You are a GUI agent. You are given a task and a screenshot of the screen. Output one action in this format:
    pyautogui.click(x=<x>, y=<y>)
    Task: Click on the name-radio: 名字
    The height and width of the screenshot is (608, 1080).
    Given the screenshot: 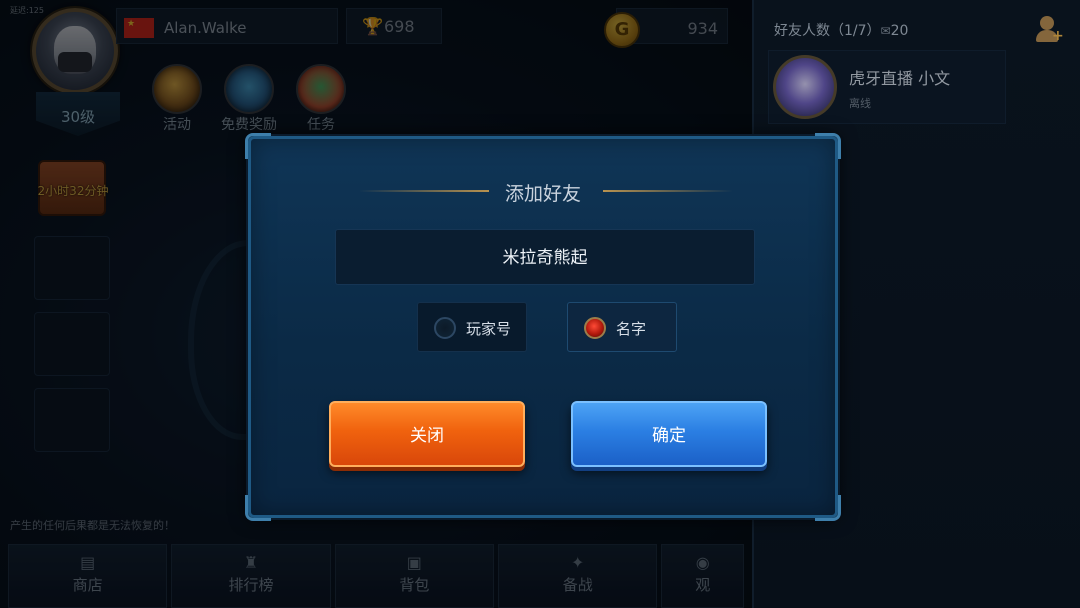 What is the action you would take?
    pyautogui.click(x=622, y=327)
    